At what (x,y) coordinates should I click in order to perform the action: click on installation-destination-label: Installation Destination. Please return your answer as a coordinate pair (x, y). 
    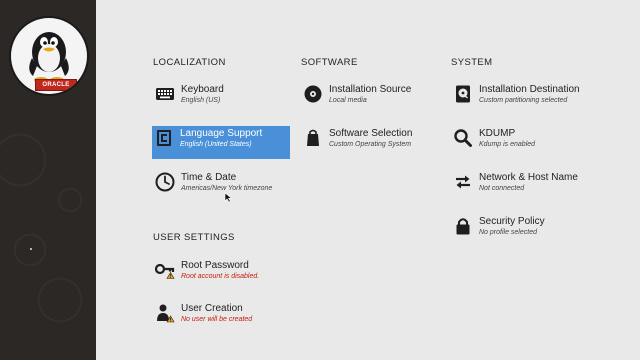
    Looking at the image, I should click on (529, 89).